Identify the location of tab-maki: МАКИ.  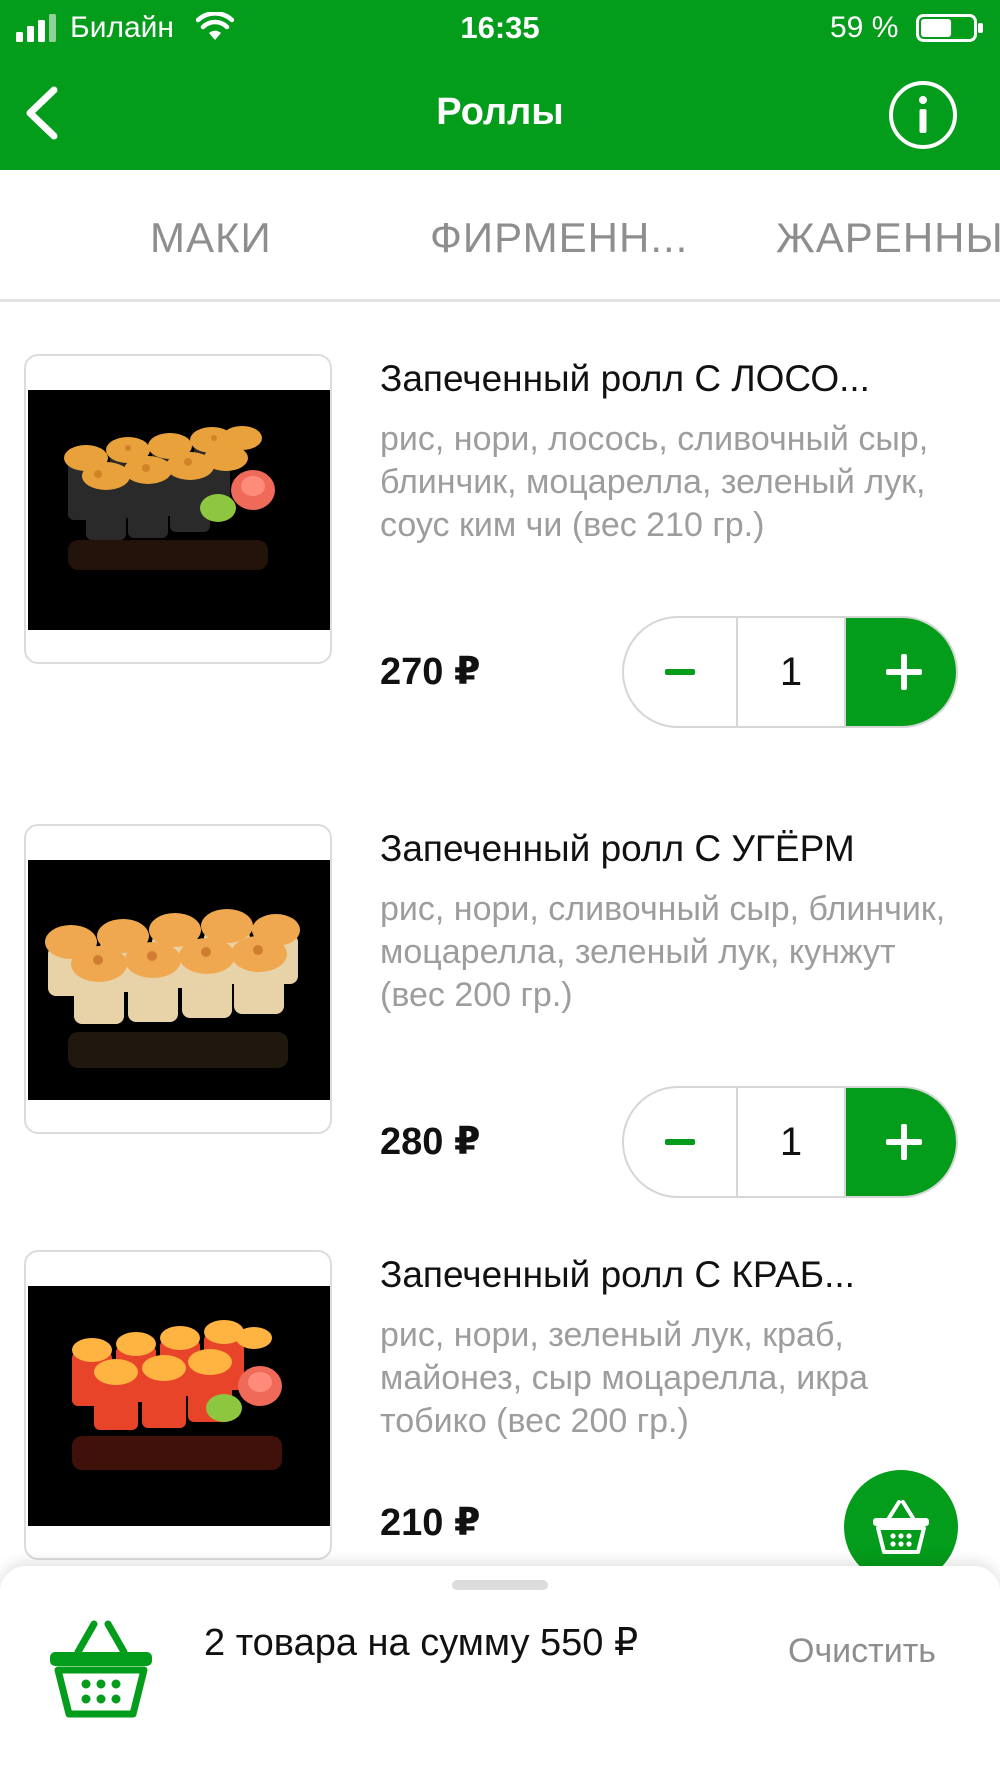
(211, 238).